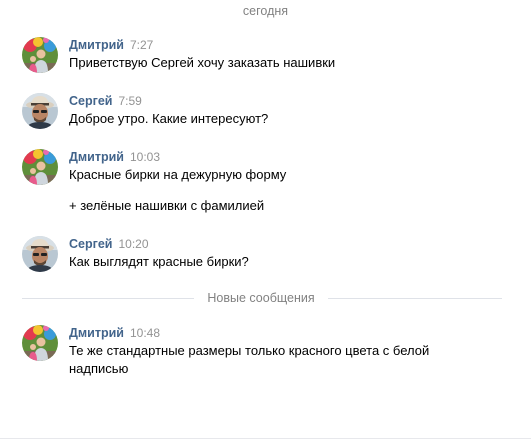 This screenshot has height=442, width=531. Describe the element at coordinates (169, 118) in the screenshot. I see `message-text: Доброе утро. Какие интересуют?` at that location.